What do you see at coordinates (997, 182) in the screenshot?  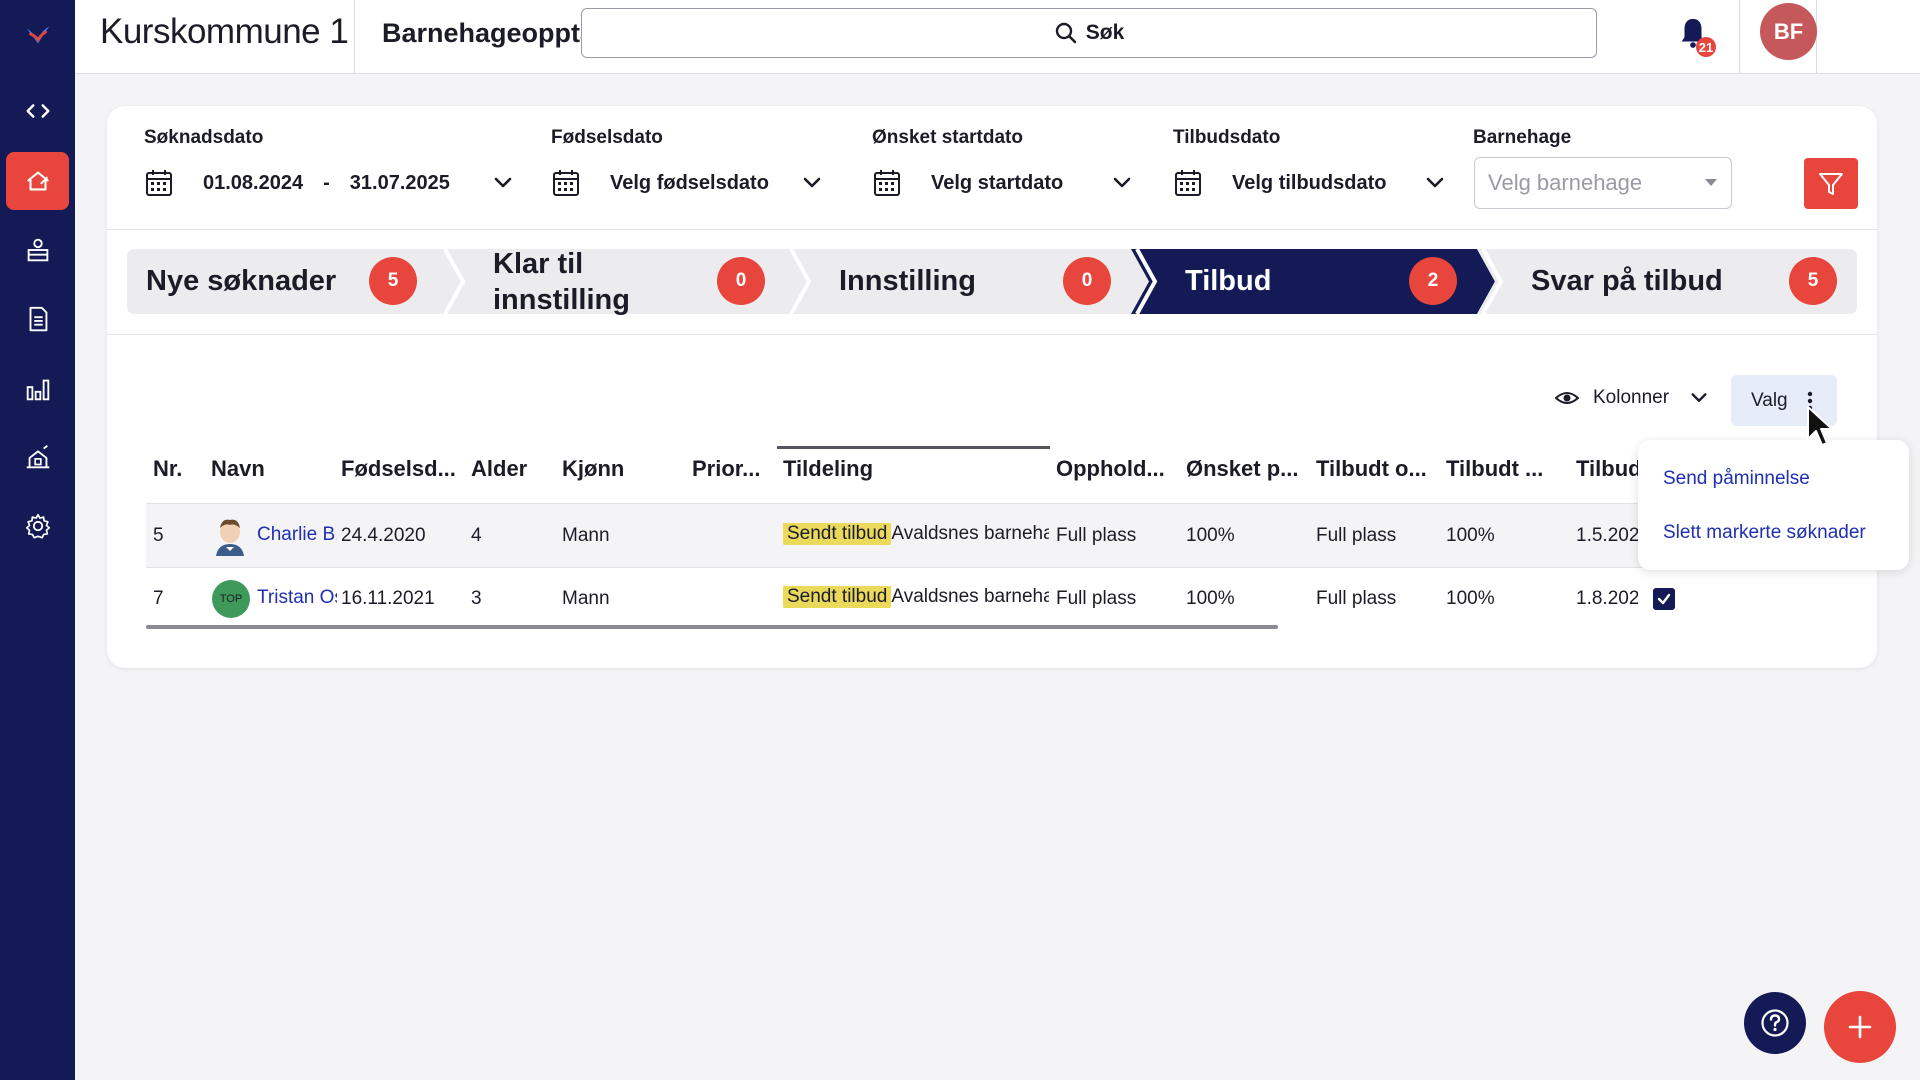 I see `startdato-value: Velg startdato` at bounding box center [997, 182].